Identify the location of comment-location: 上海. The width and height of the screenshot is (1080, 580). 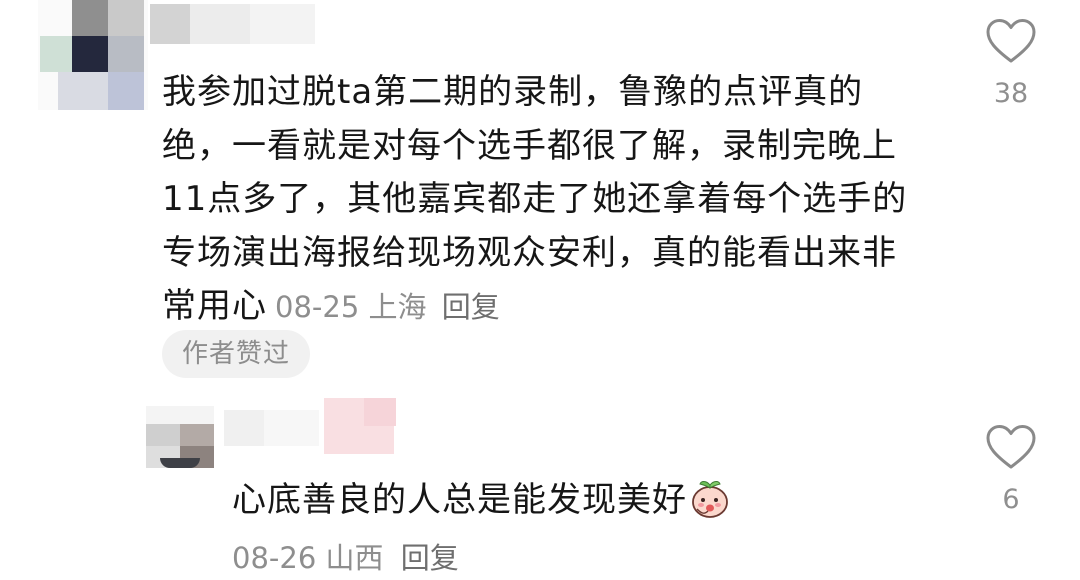
(397, 307).